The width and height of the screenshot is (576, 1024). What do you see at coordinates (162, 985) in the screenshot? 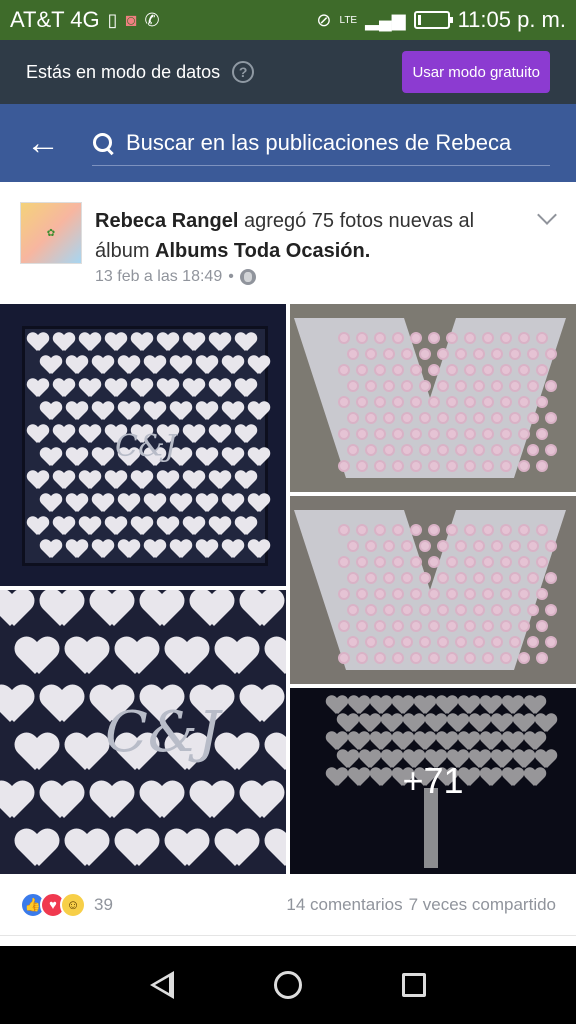
I see `back-icon` at bounding box center [162, 985].